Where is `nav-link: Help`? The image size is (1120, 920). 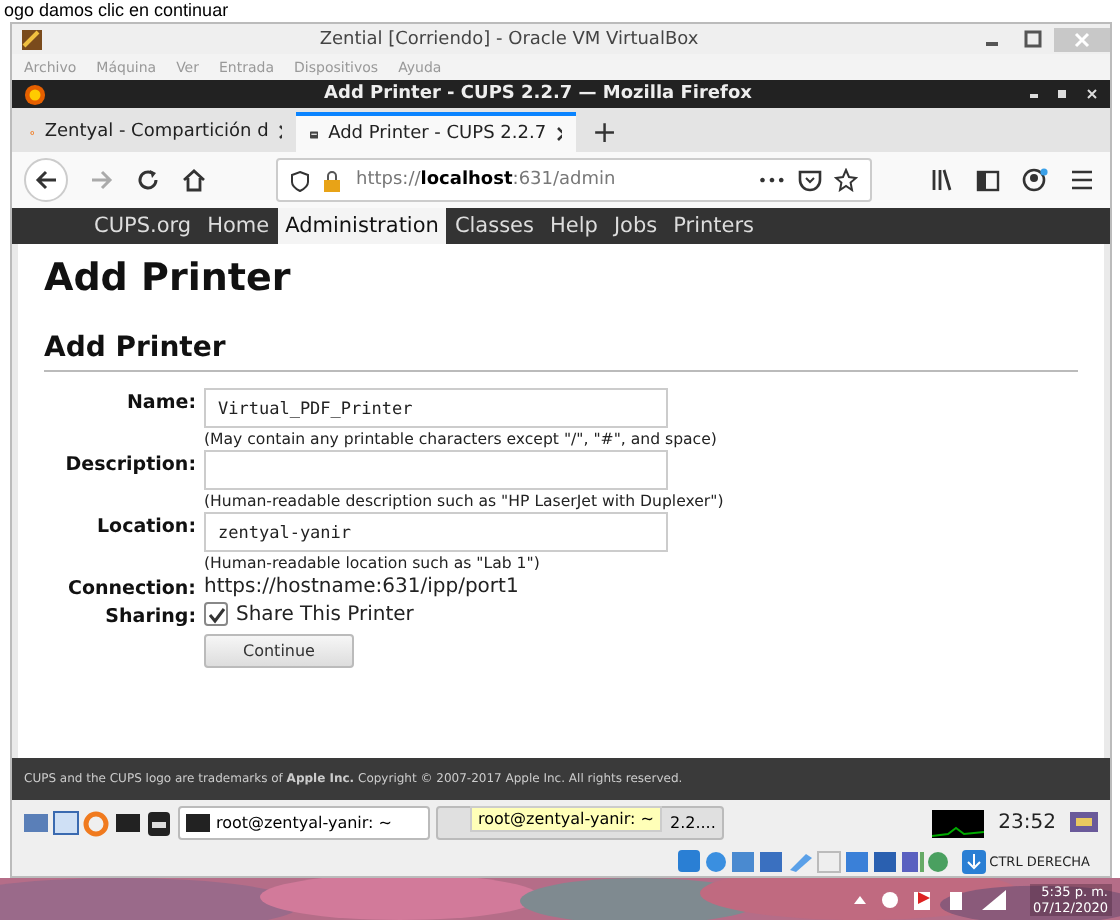 nav-link: Help is located at coordinates (574, 226).